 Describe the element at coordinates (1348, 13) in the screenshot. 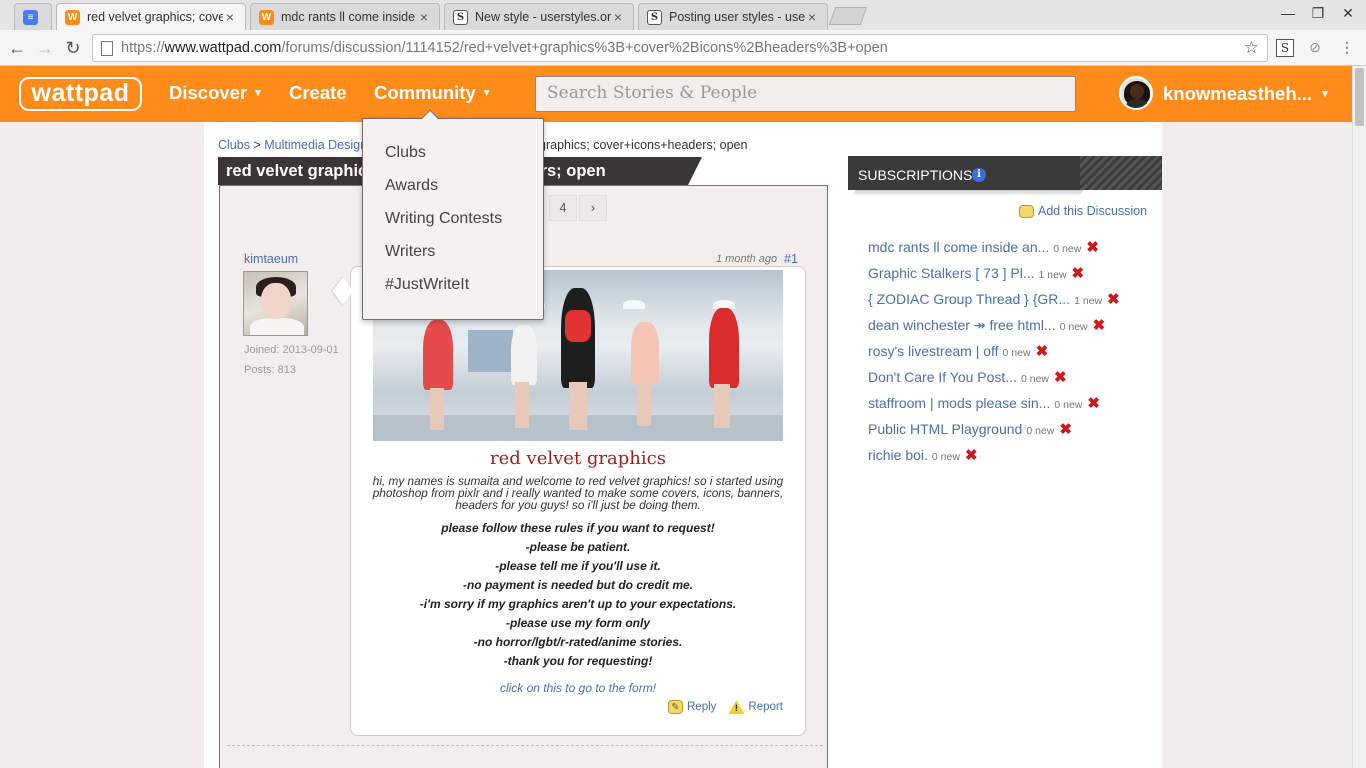

I see `close-window-icon: ✕` at that location.